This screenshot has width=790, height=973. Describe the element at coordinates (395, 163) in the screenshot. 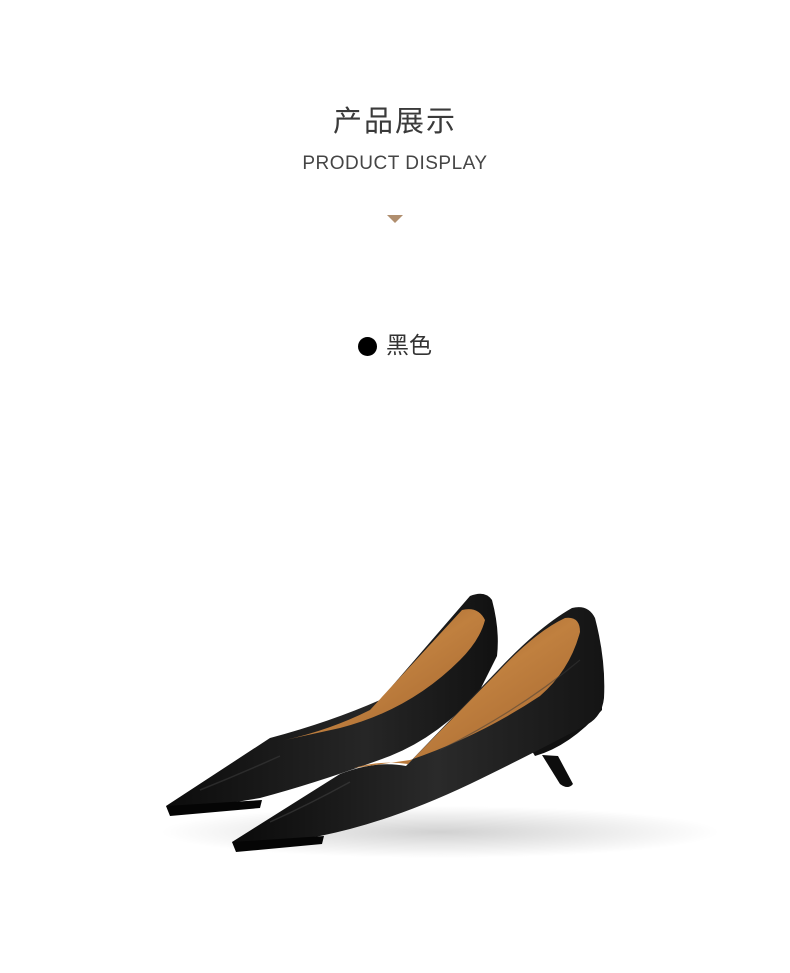

I see `section-subtitle: PRODUCT DISPLAY` at that location.